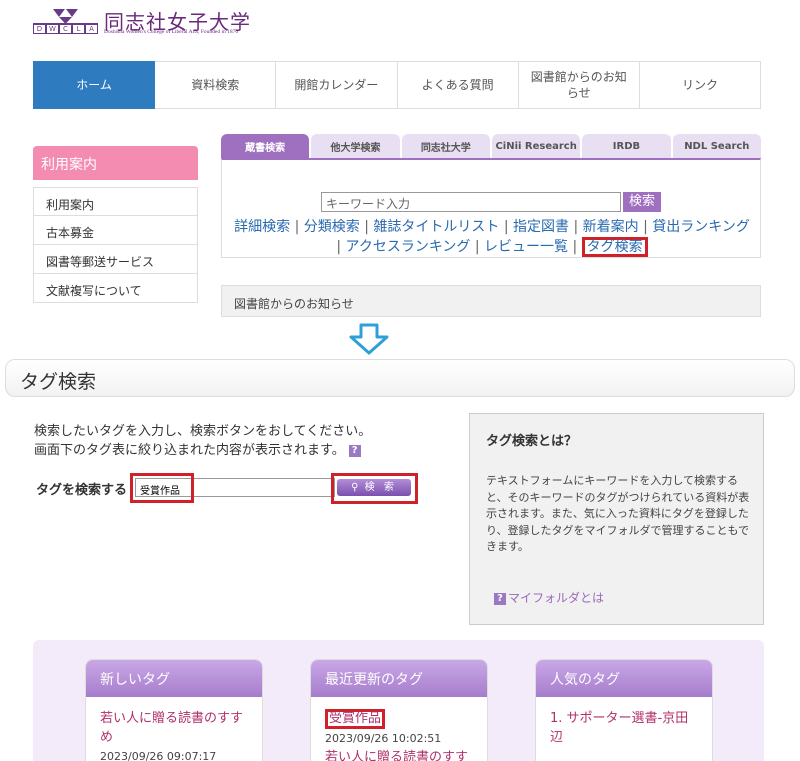  Describe the element at coordinates (408, 247) in the screenshot. I see `link-access-ranking: アクセスランキング` at that location.